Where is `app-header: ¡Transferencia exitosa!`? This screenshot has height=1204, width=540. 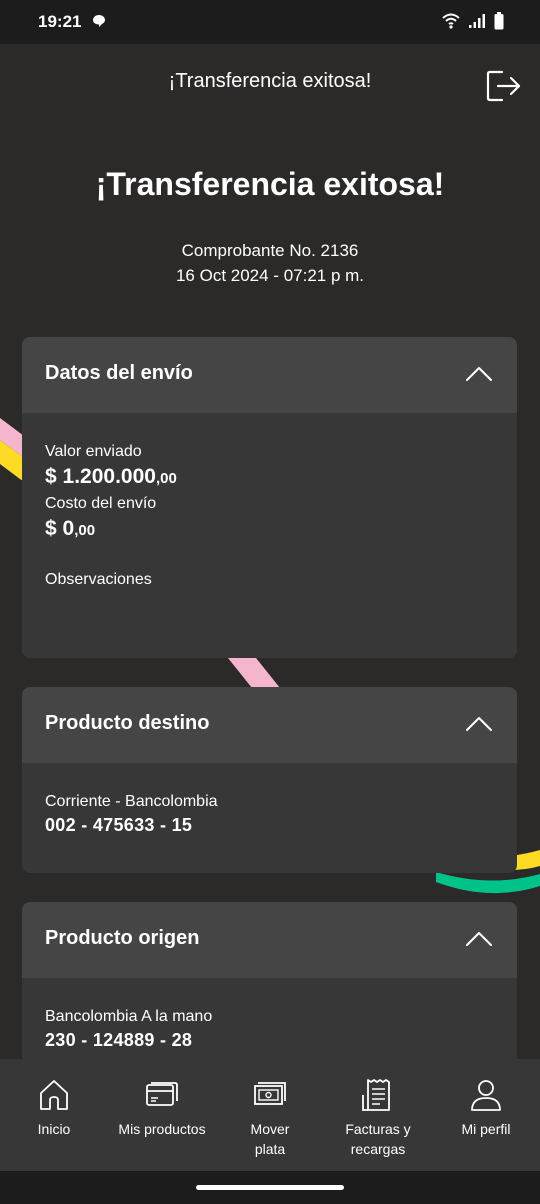
app-header: ¡Transferencia exitosa! is located at coordinates (270, 82).